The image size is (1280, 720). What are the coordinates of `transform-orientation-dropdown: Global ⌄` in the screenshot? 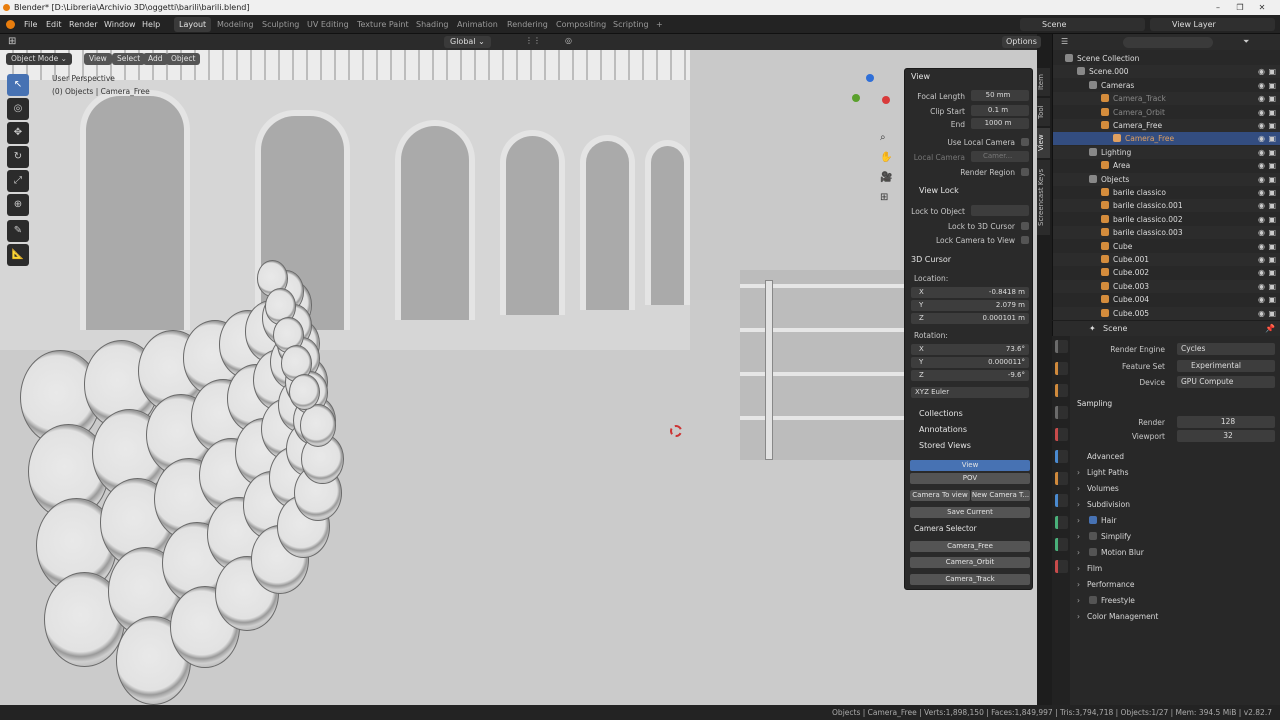 It's located at (467, 42).